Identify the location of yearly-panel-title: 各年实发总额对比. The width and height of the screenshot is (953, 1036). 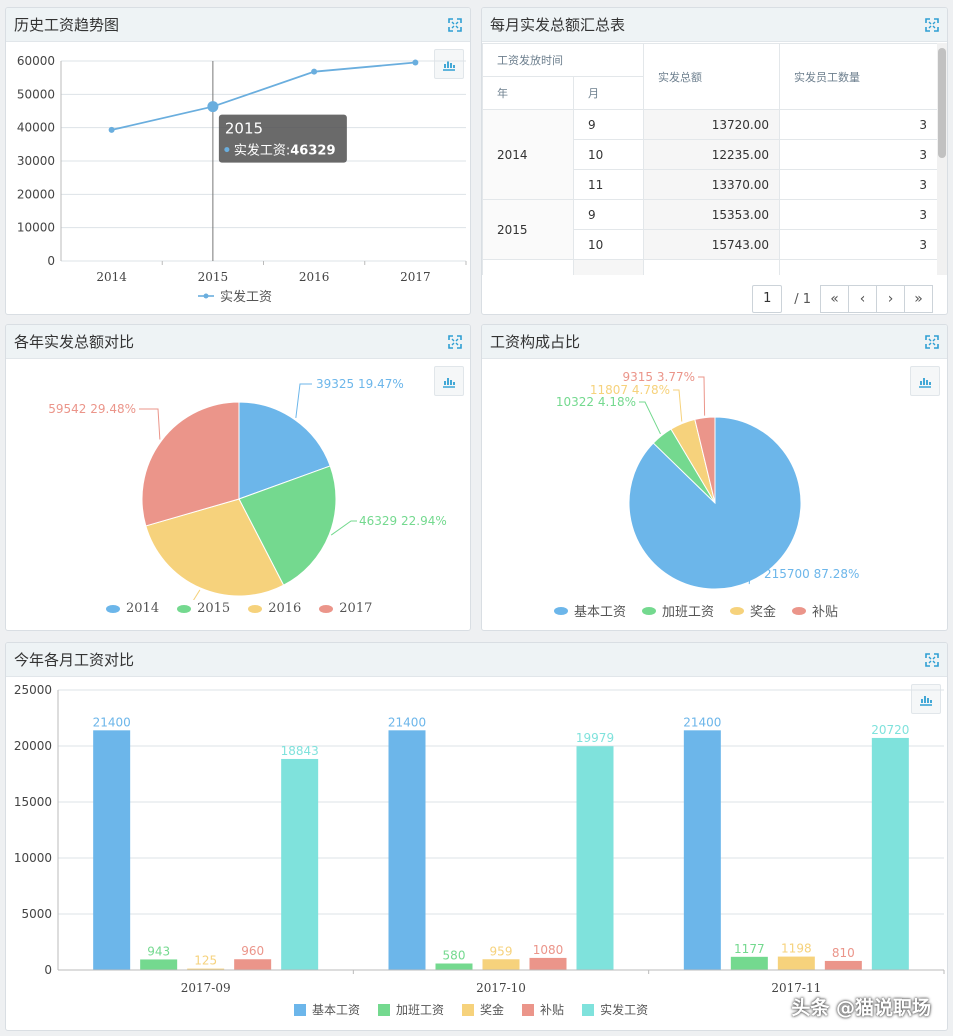
(74, 342).